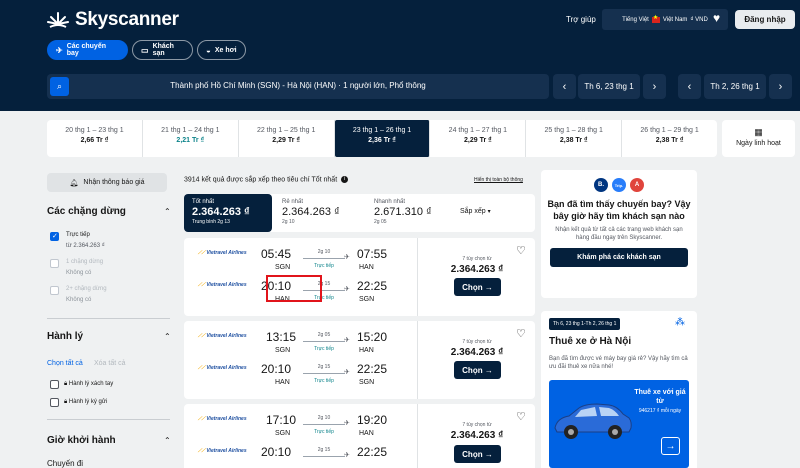 Image resolution: width=800 pixels, height=468 pixels. I want to click on stops-heading: Các chặng dừng, so click(86, 211).